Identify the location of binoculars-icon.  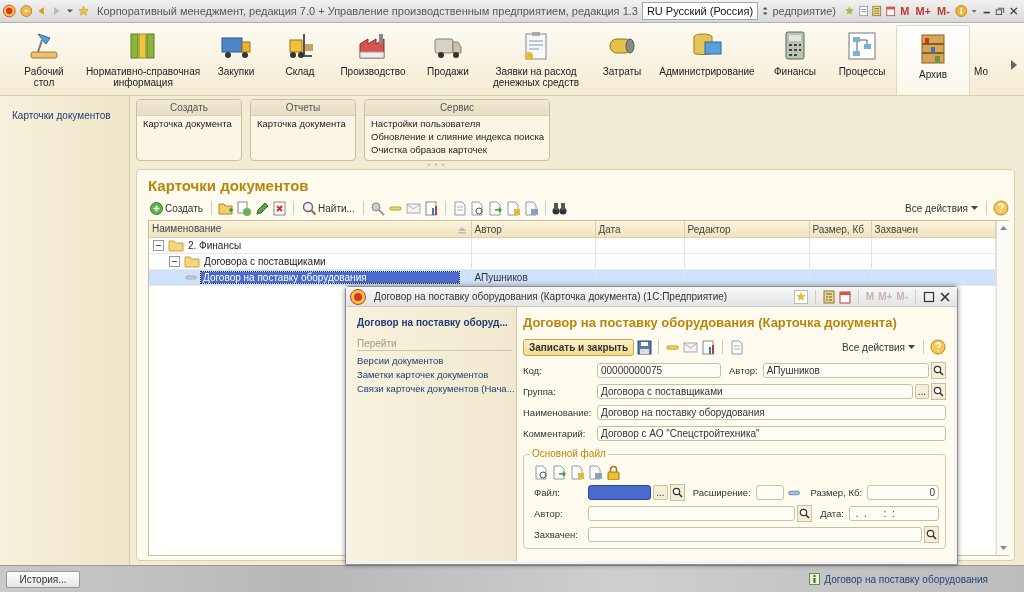
(559, 208).